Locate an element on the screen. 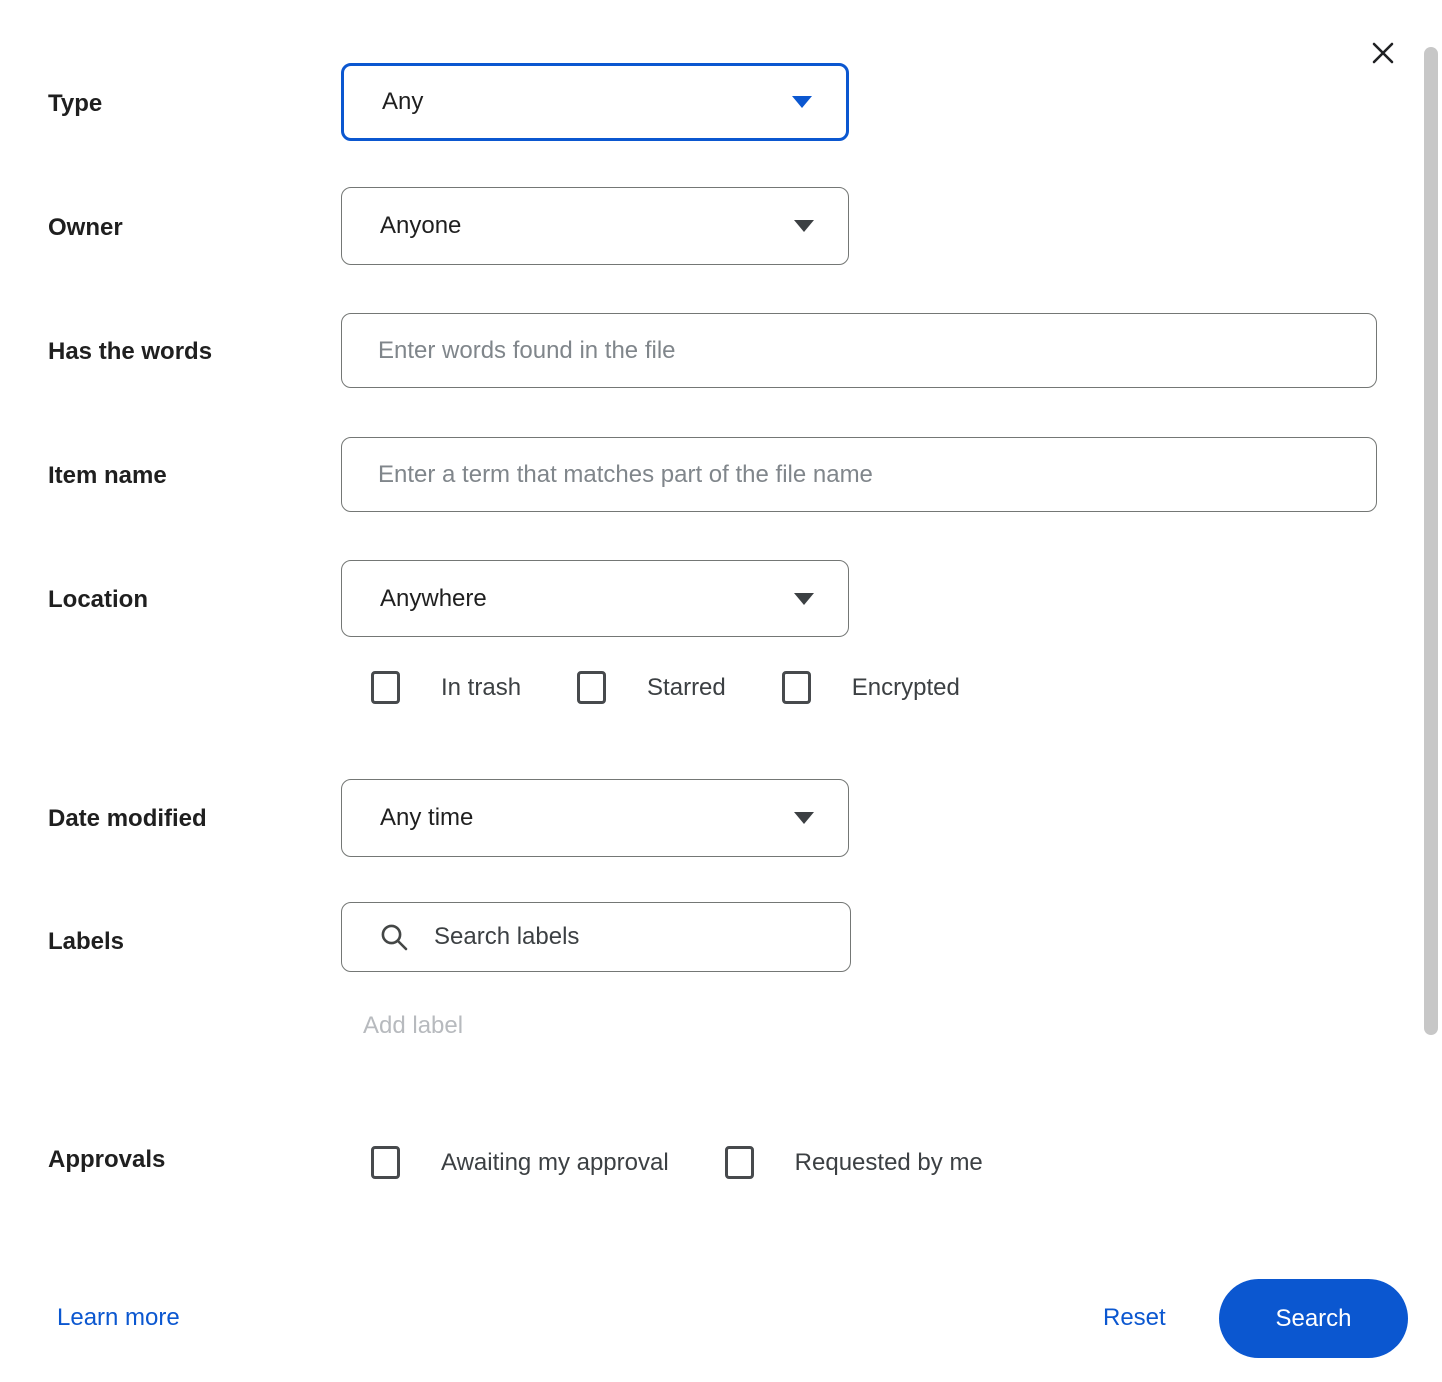 This screenshot has height=1382, width=1442. has-words-label: Has the words is located at coordinates (130, 351).